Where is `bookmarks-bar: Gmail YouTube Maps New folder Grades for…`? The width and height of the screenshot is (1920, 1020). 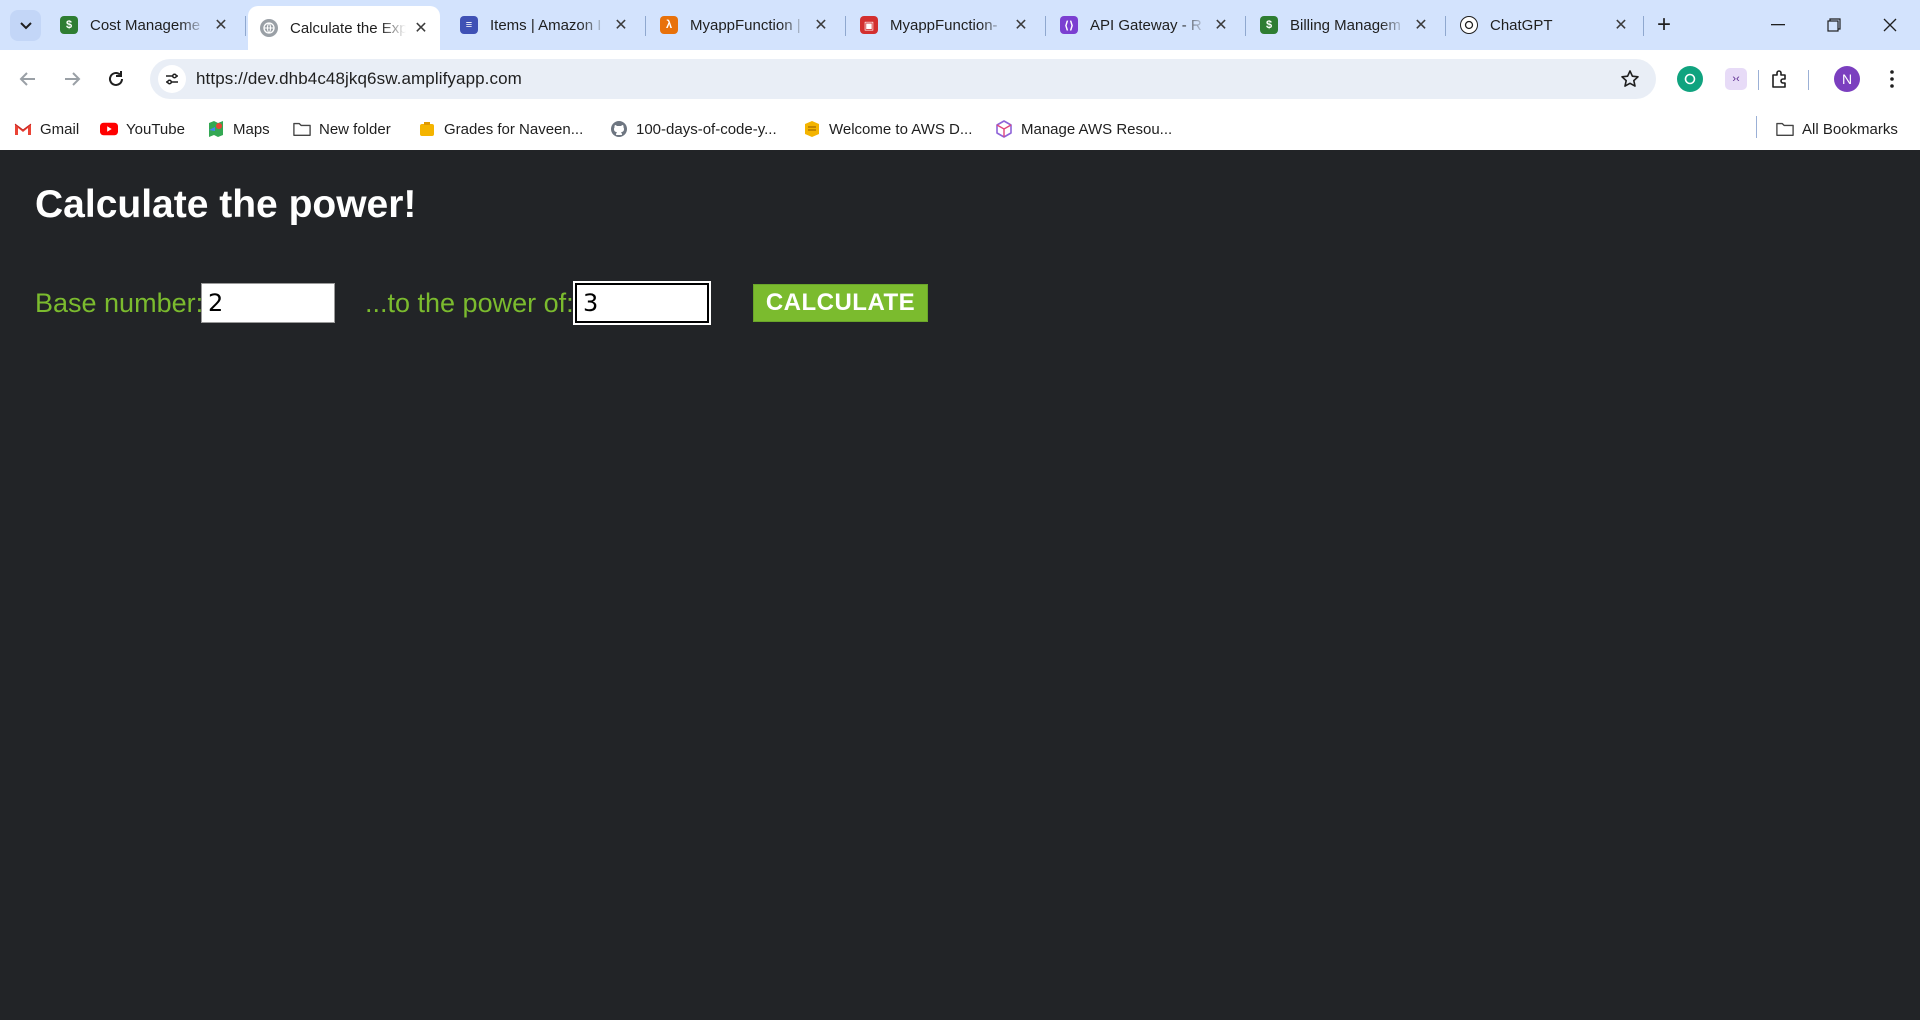
bookmarks-bar: Gmail YouTube Maps New folder Grades for… is located at coordinates (960, 129).